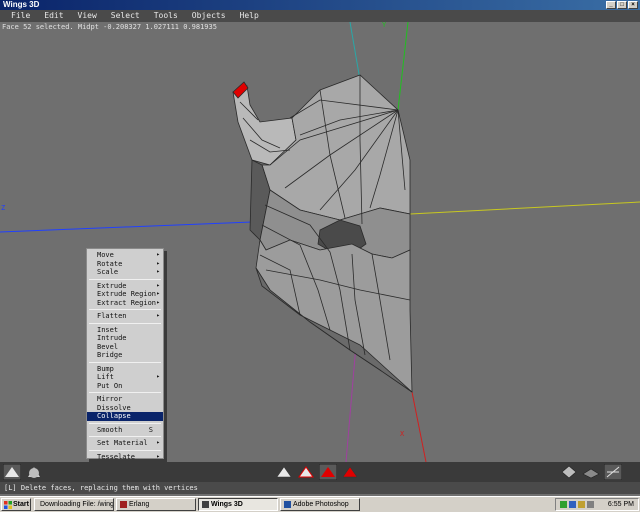 The width and height of the screenshot is (640, 512). Describe the element at coordinates (384, 25) in the screenshot. I see `axis-label-y: Y` at that location.